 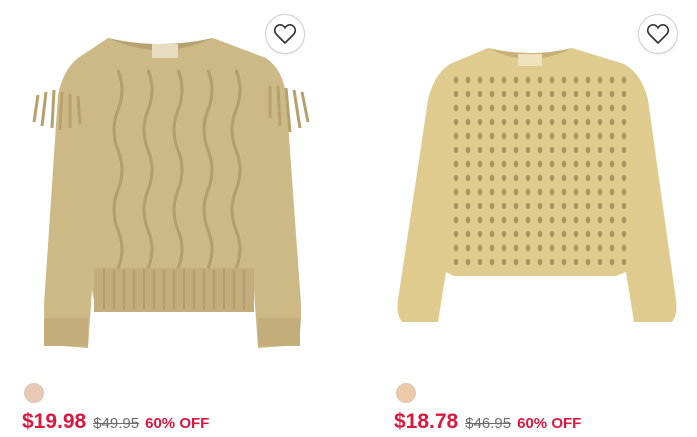 I want to click on original-price: $49.95, so click(x=116, y=423).